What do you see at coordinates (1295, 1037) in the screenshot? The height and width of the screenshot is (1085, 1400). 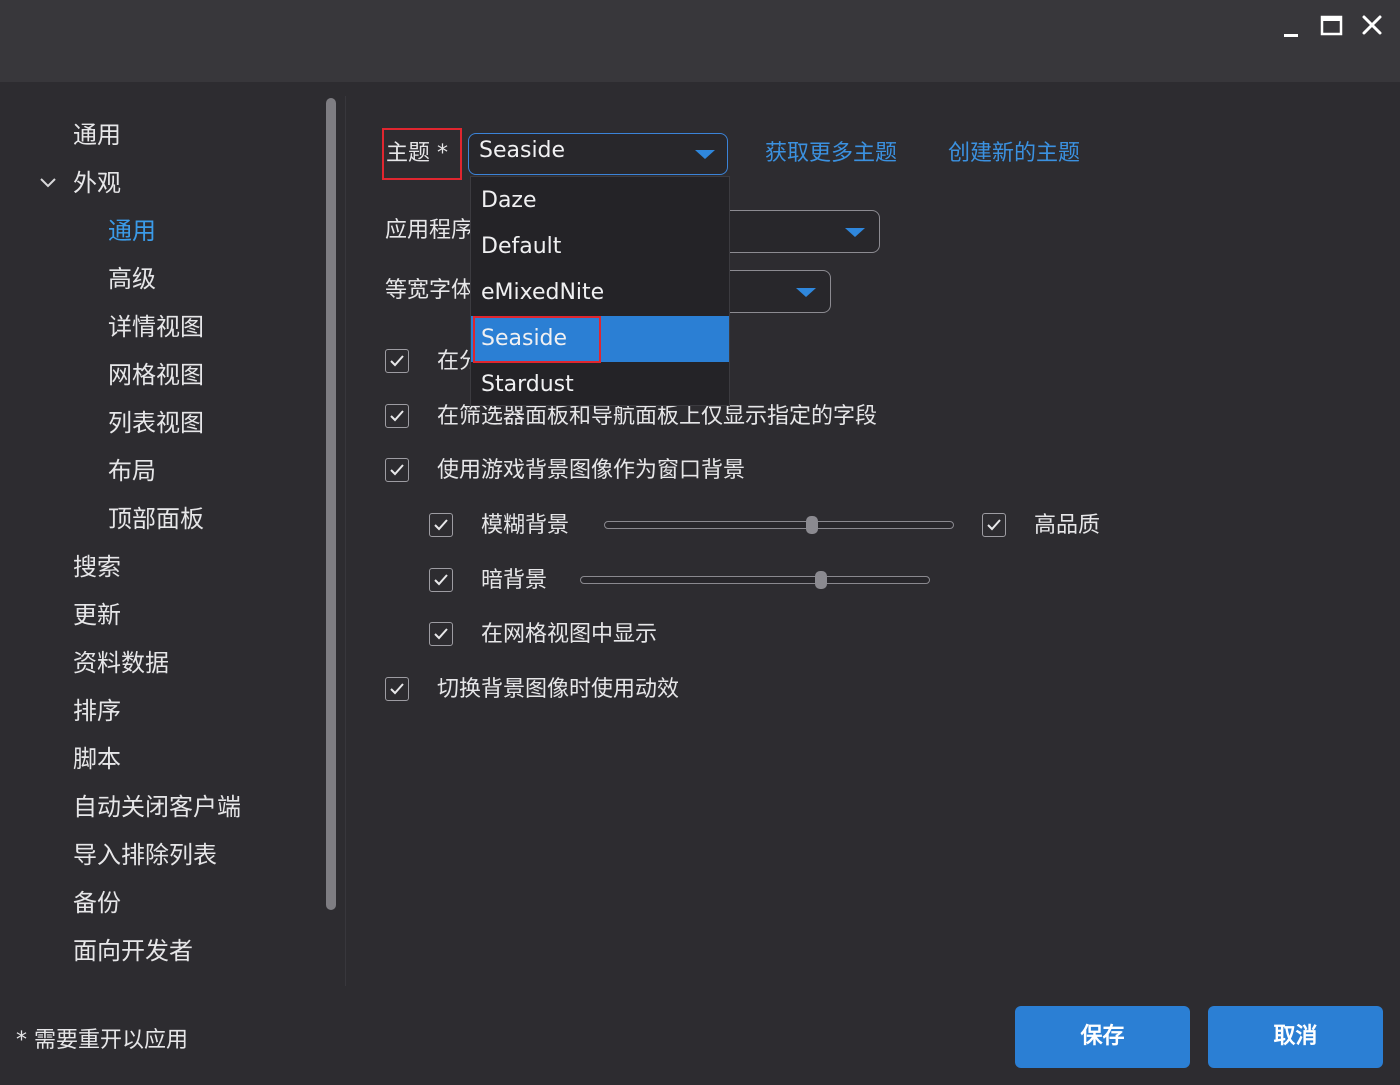 I see `cancel-button: 取消` at bounding box center [1295, 1037].